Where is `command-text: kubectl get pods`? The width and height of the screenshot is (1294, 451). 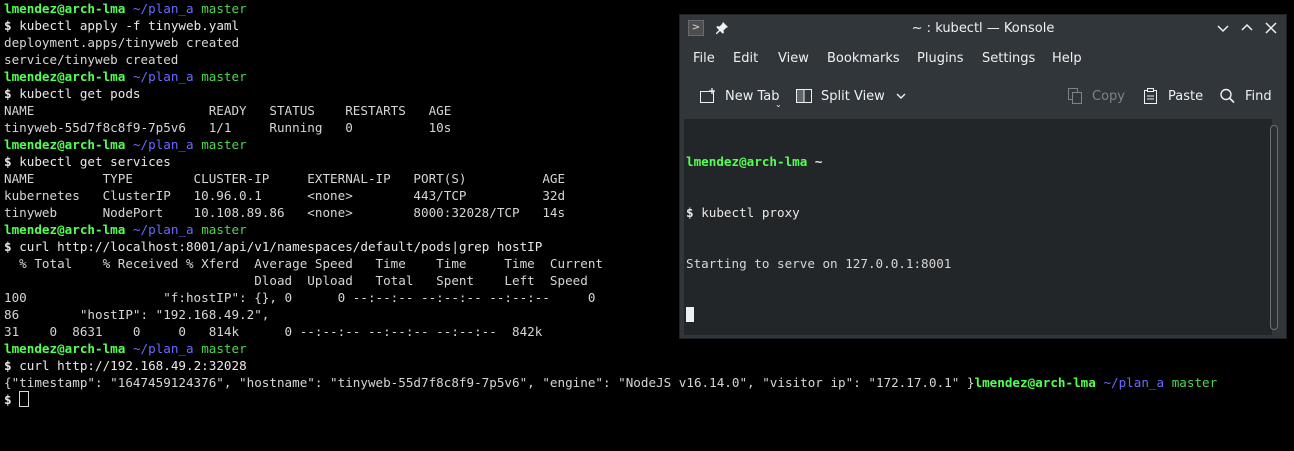 command-text: kubectl get pods is located at coordinates (80, 93).